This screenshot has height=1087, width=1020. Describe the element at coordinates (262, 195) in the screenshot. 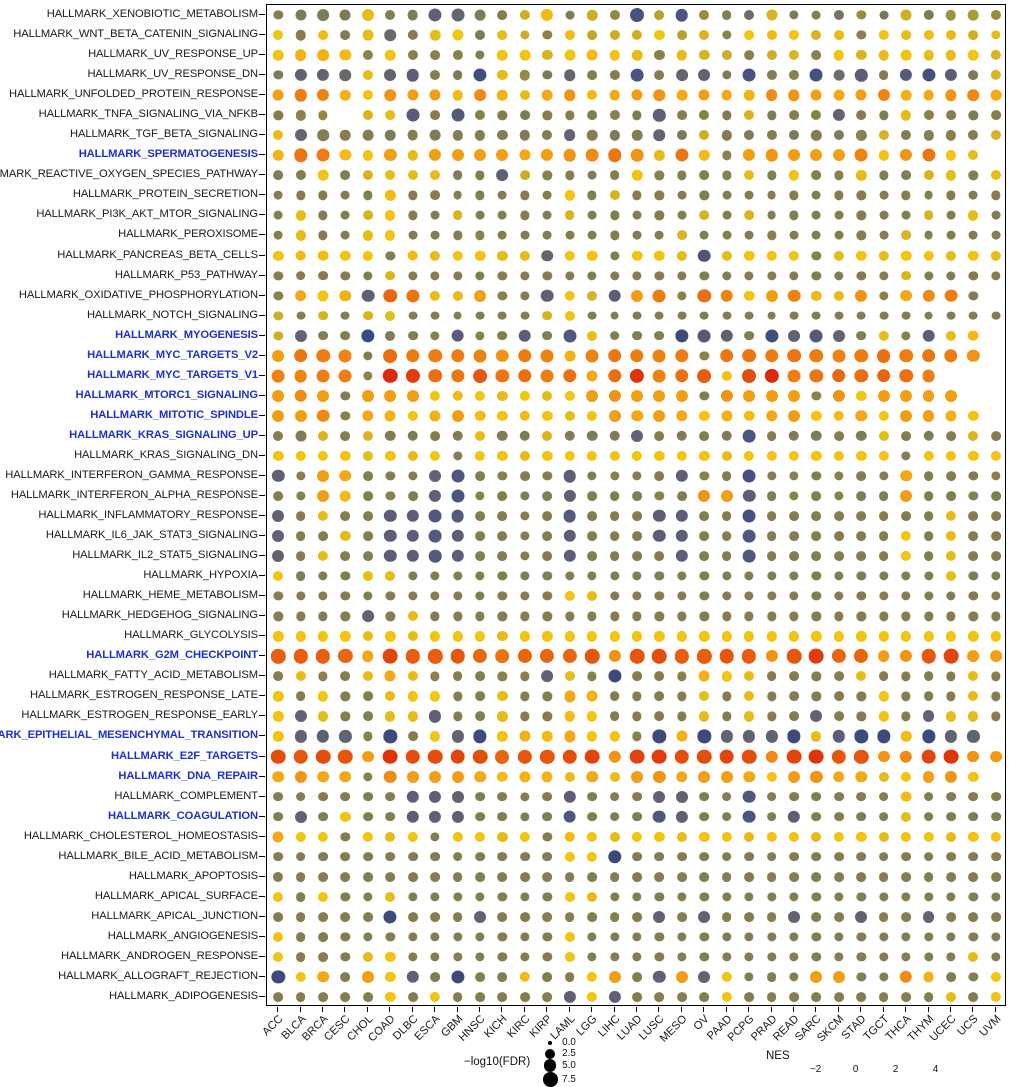

I see `y-axis-tick` at that location.